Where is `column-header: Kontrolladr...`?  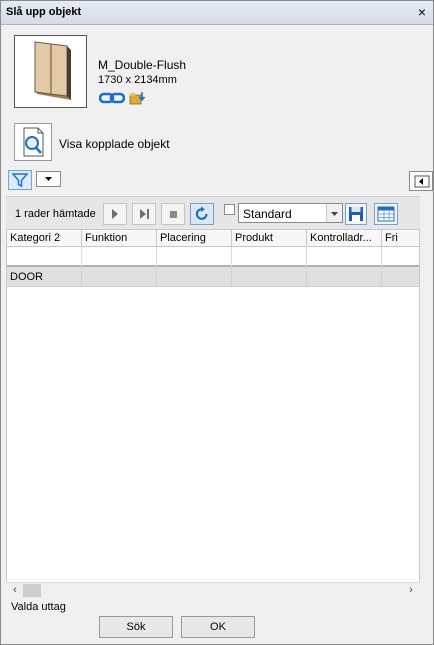 column-header: Kontrolladr... is located at coordinates (344, 238).